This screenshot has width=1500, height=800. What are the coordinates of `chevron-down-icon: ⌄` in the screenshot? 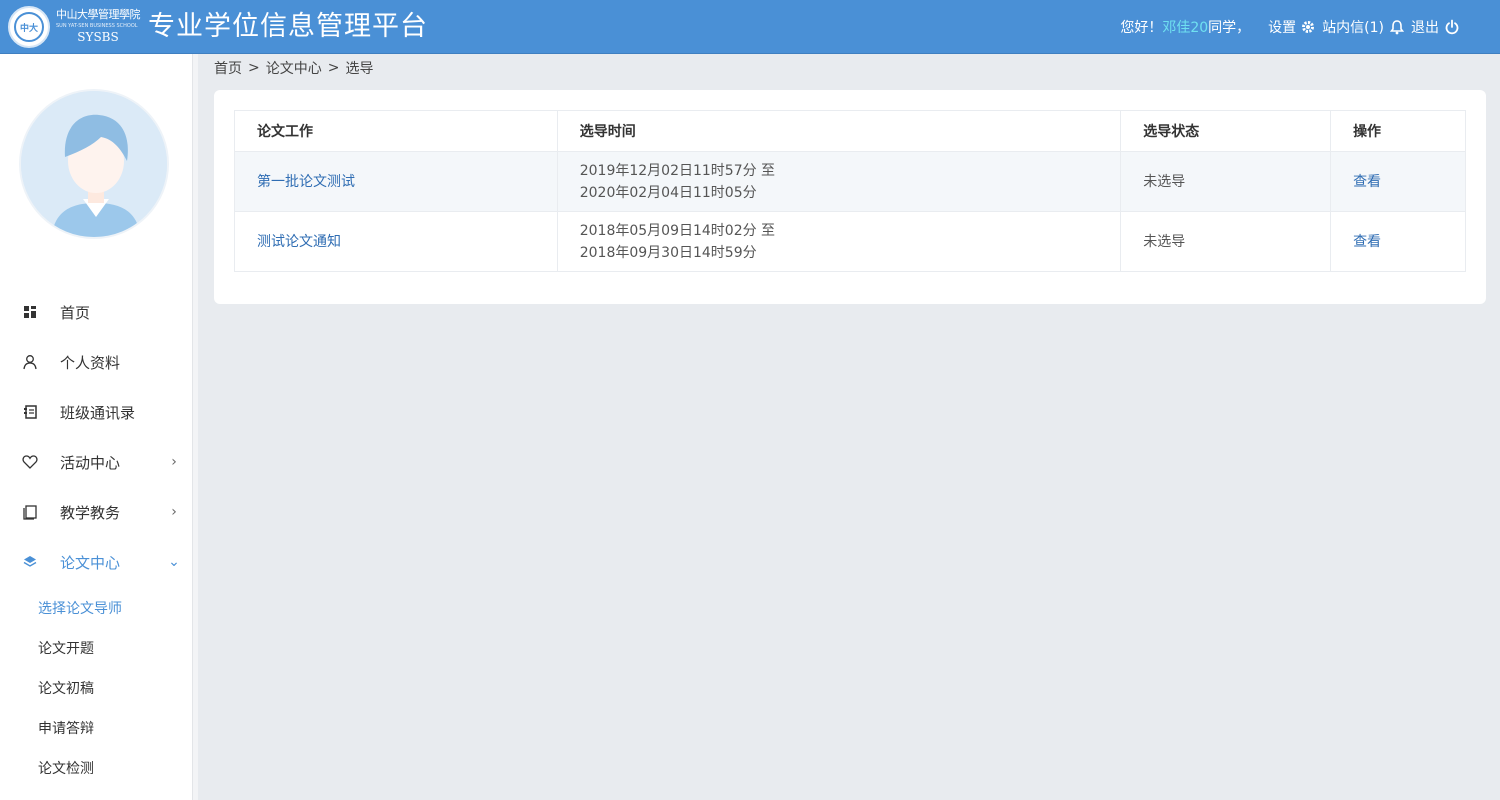 It's located at (174, 562).